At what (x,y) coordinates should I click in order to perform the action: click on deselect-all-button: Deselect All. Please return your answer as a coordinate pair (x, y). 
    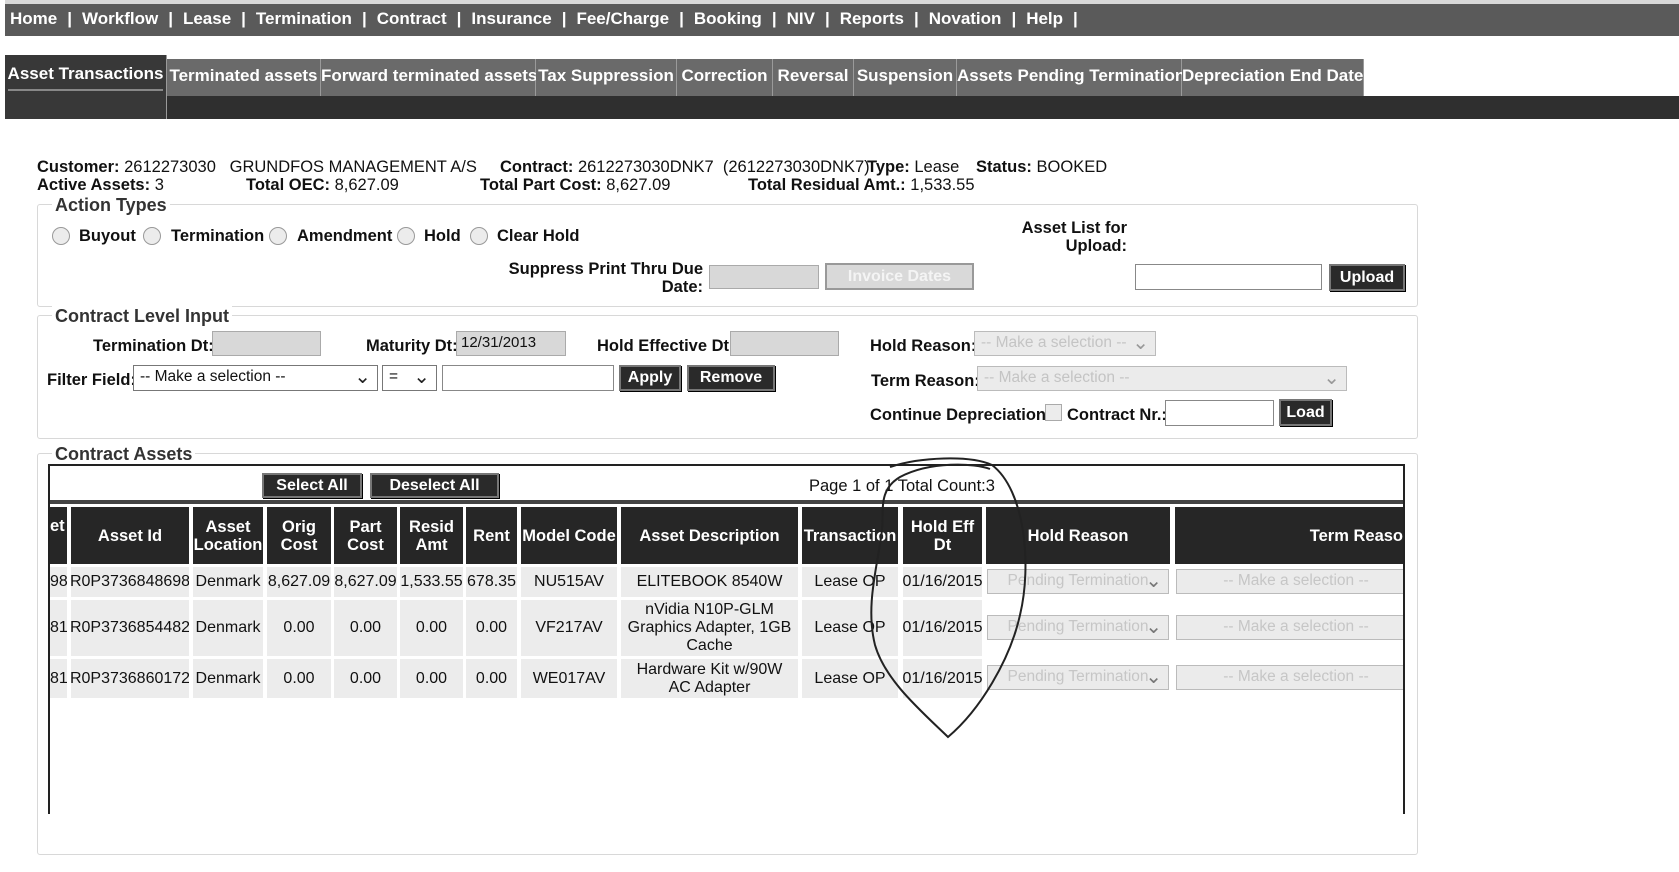
    Looking at the image, I should click on (434, 485).